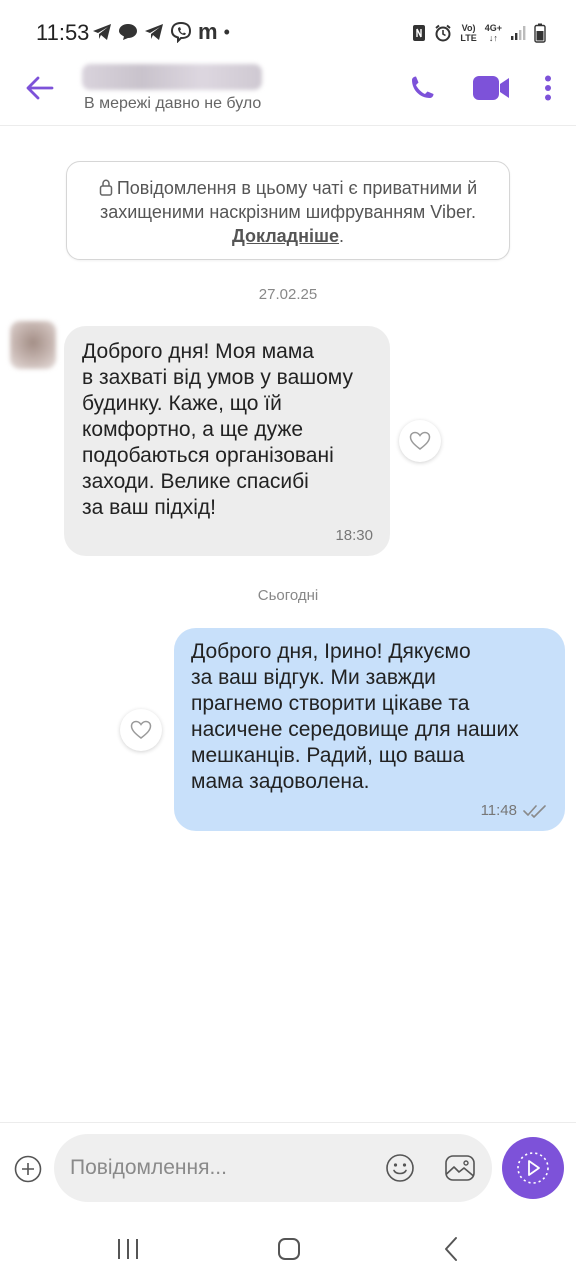 The height and width of the screenshot is (1280, 576). Describe the element at coordinates (342, 236) in the screenshot. I see `encryption-notice-suffix: .` at that location.